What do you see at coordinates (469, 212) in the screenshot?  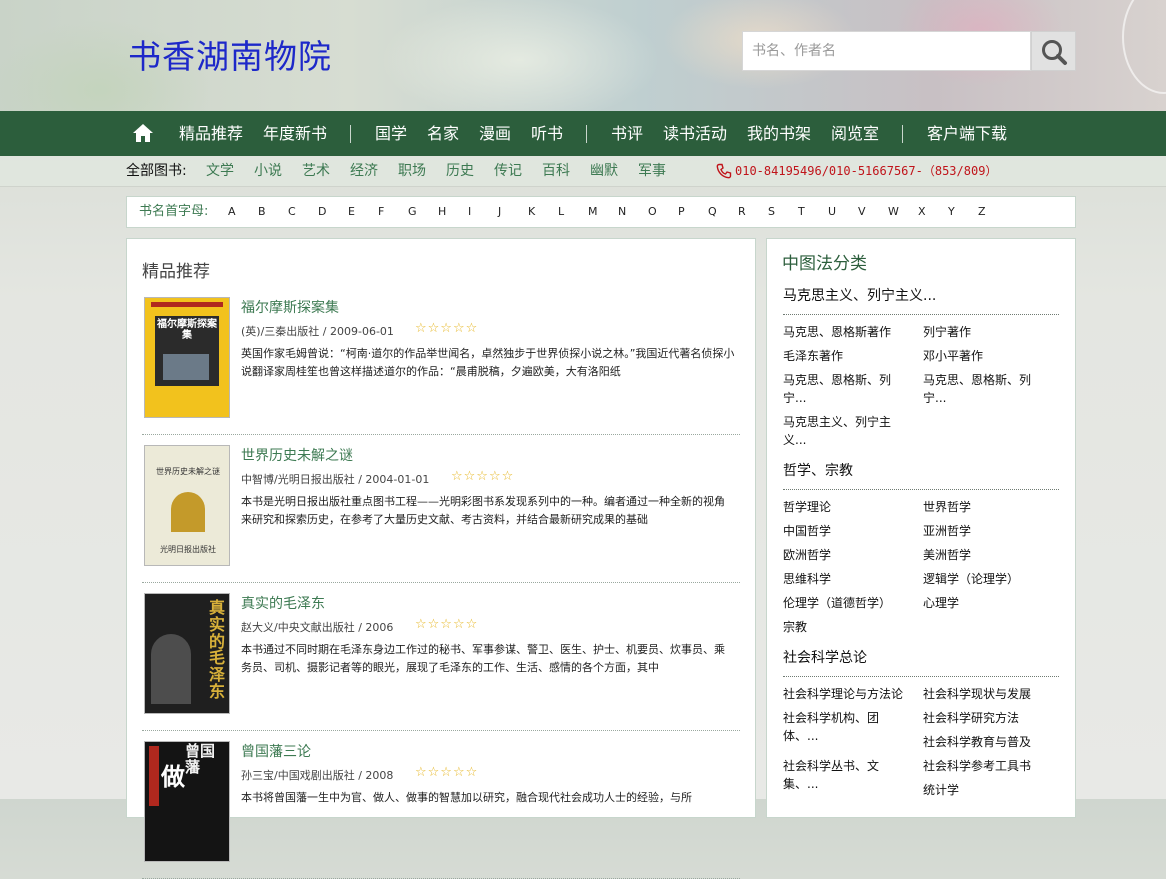 I see `letter-i: I` at bounding box center [469, 212].